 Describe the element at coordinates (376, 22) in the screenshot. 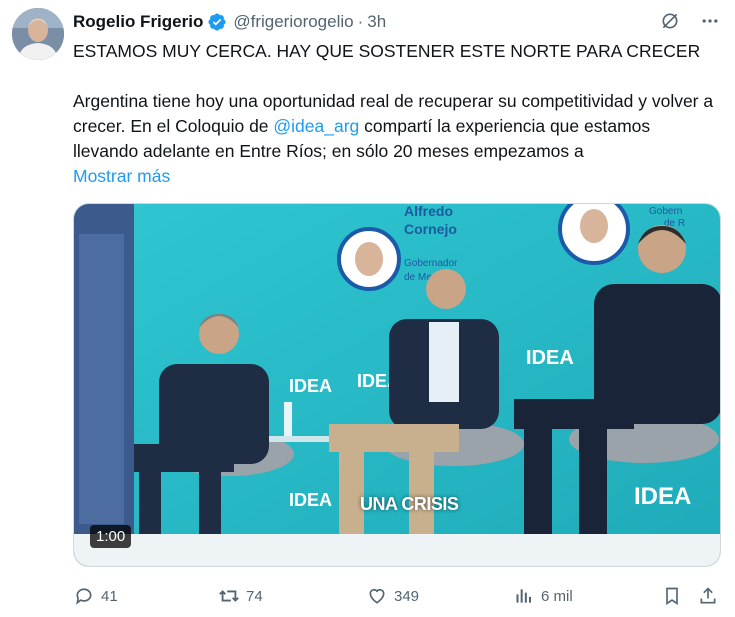

I see `tweet-timestamp: 3h` at that location.